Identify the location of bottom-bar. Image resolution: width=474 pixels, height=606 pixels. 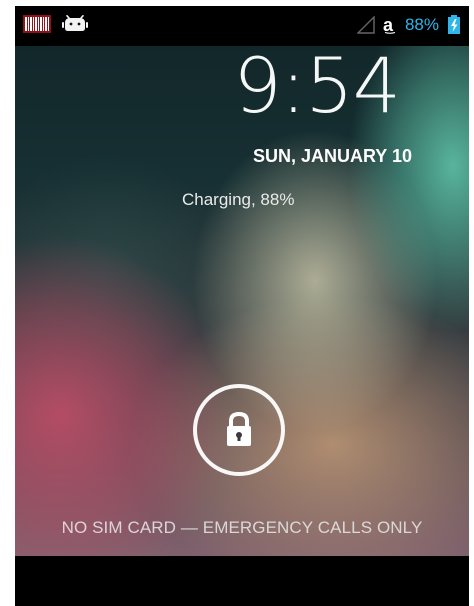
(242, 581).